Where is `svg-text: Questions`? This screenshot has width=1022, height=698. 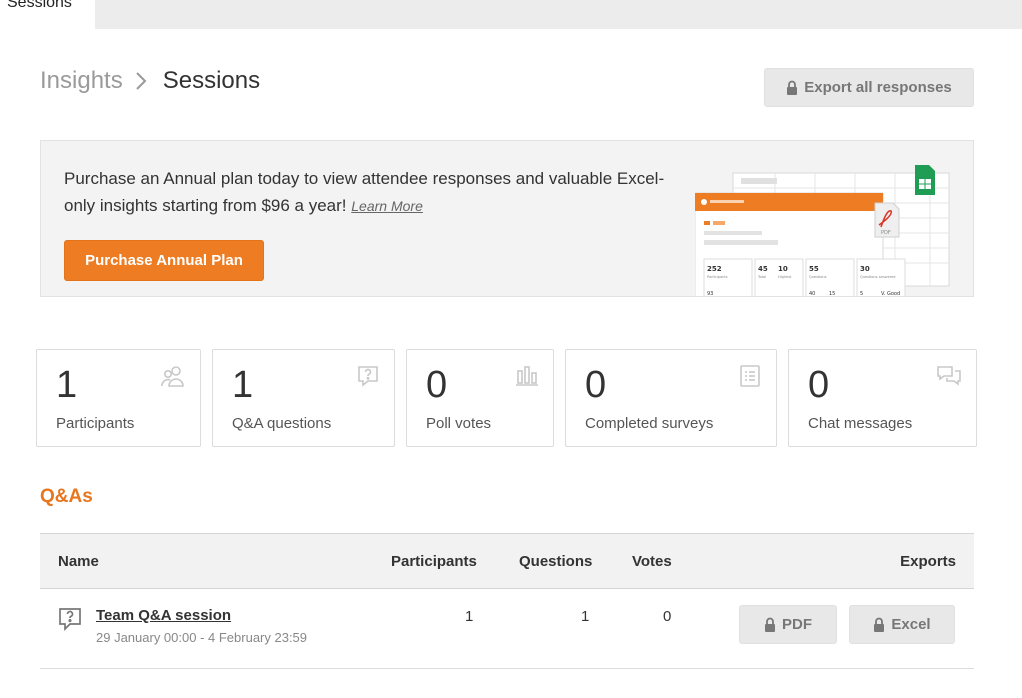 svg-text: Questions is located at coordinates (818, 277).